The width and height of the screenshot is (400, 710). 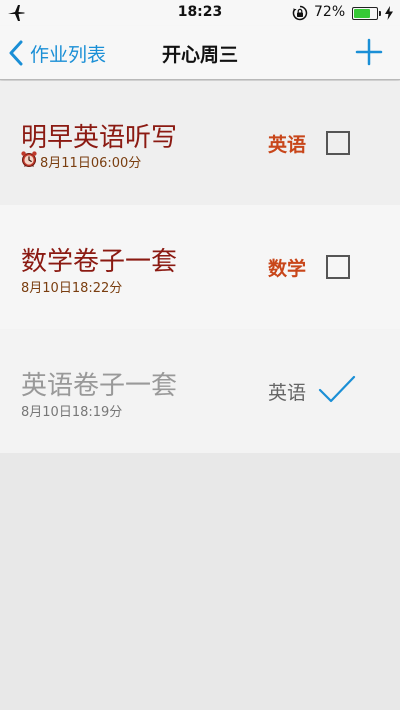 What do you see at coordinates (337, 389) in the screenshot?
I see `checkmark-icon` at bounding box center [337, 389].